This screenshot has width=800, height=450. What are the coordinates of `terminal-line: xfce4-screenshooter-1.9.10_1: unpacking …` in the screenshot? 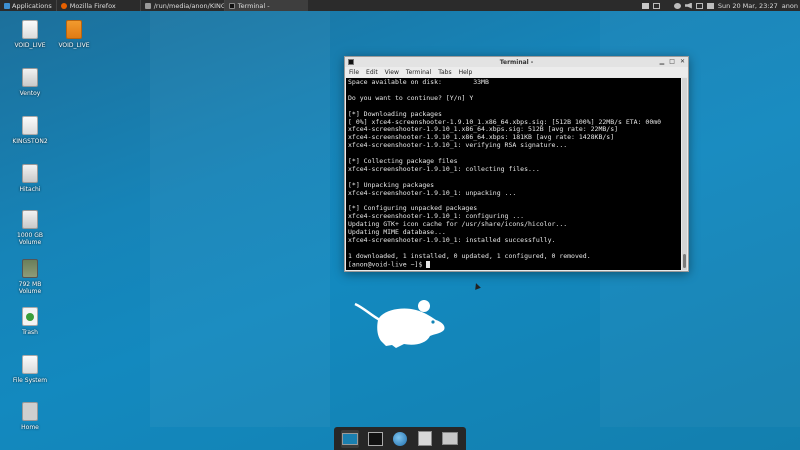 It's located at (432, 192).